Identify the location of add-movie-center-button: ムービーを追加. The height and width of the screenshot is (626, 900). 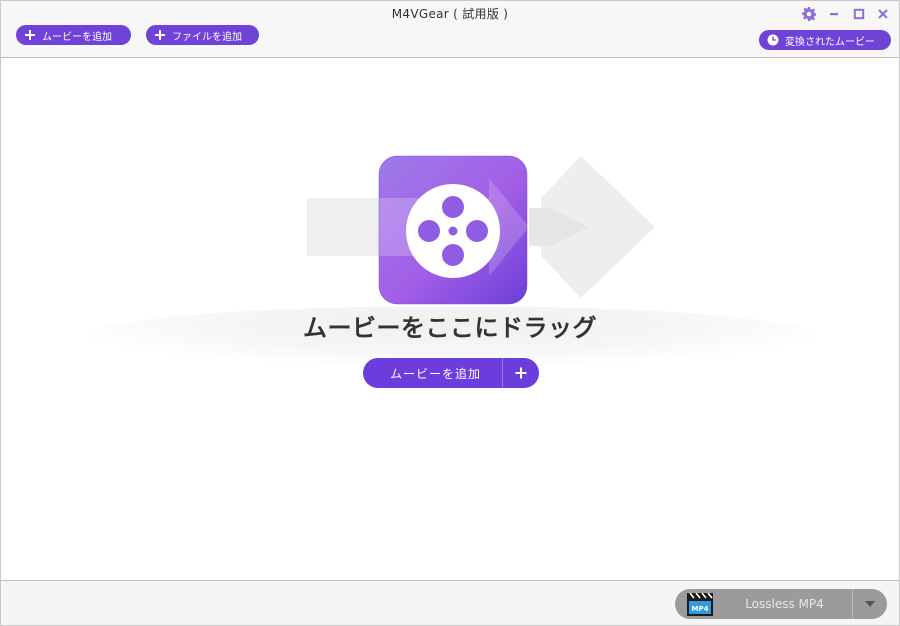
(451, 373).